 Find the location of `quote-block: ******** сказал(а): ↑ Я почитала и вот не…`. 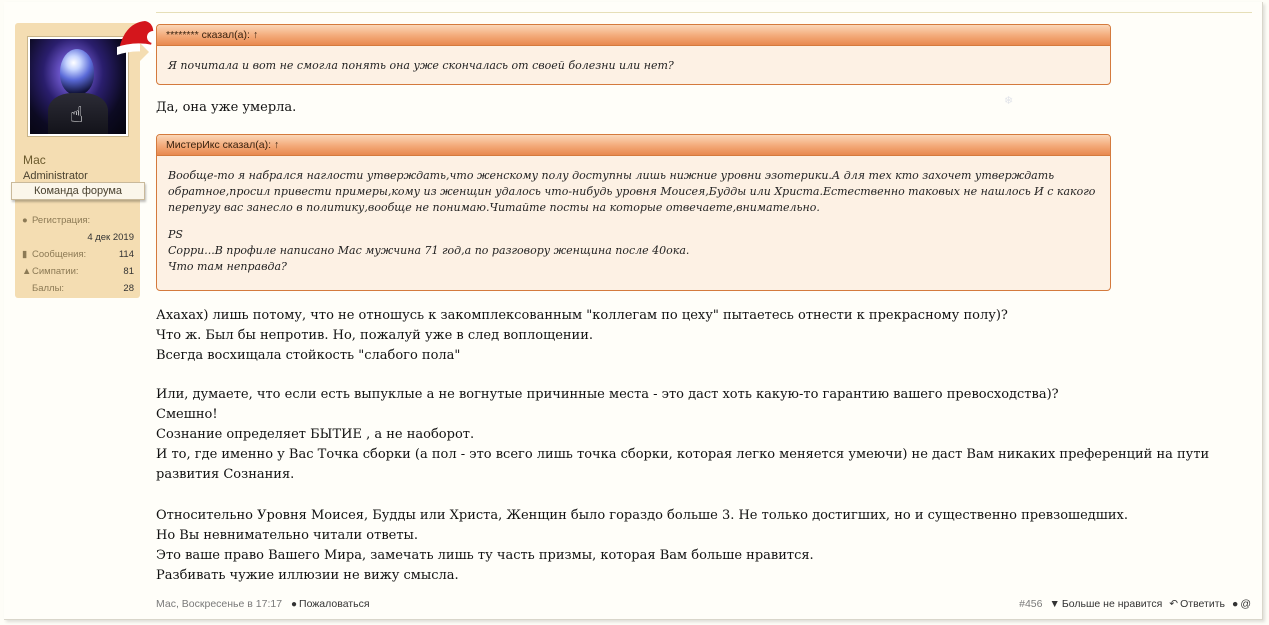

quote-block: ******** сказал(а): ↑ Я почитала и вот не… is located at coordinates (633, 54).